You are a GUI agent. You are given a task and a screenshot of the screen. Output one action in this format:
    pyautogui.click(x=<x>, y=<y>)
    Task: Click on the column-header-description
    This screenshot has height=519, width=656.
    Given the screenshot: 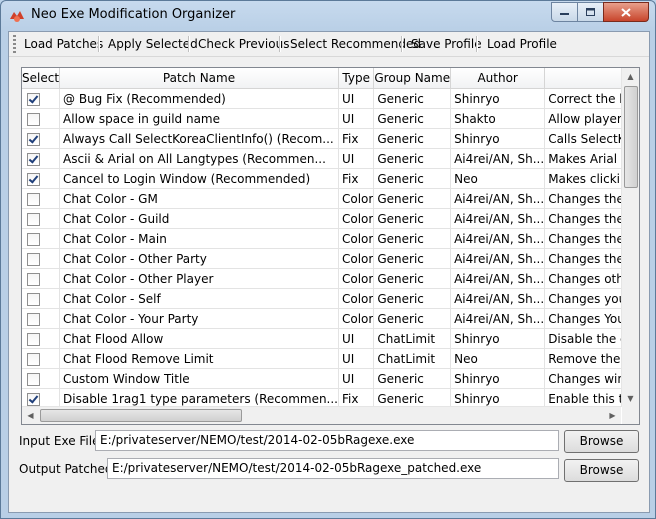 What is the action you would take?
    pyautogui.click(x=582, y=78)
    